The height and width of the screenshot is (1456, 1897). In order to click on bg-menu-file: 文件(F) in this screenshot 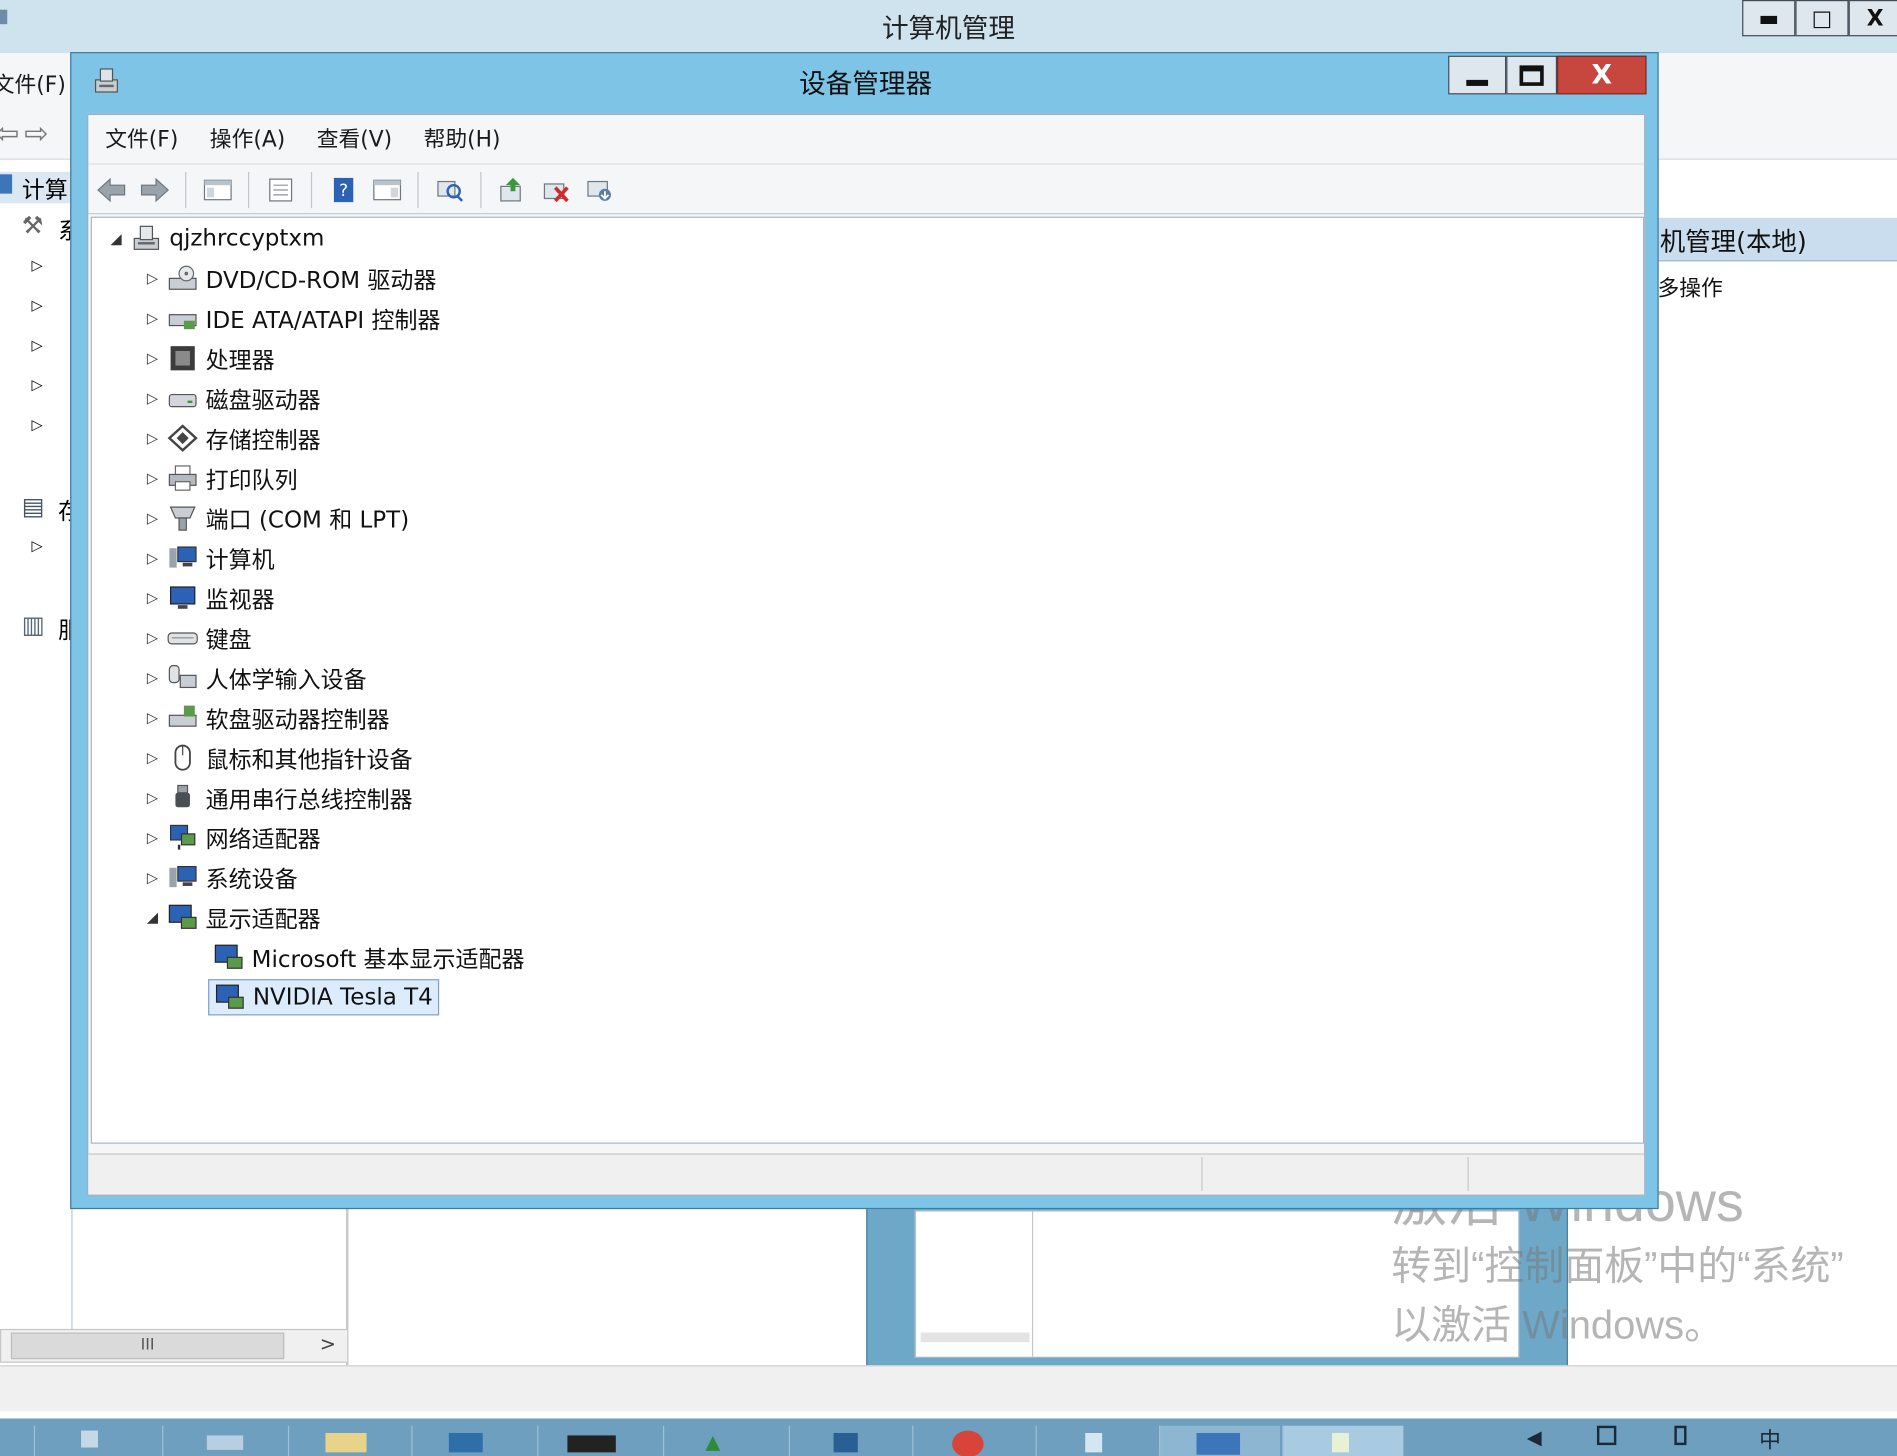, I will do `click(33, 83)`.